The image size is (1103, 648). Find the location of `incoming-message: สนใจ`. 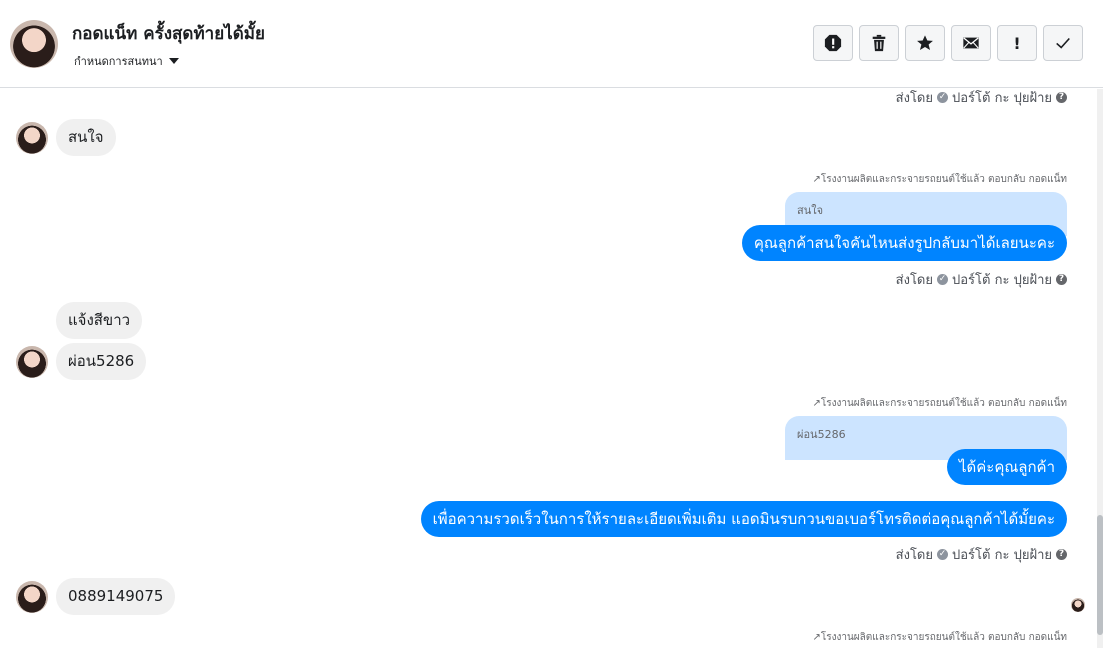

incoming-message: สนใจ is located at coordinates (86, 137).